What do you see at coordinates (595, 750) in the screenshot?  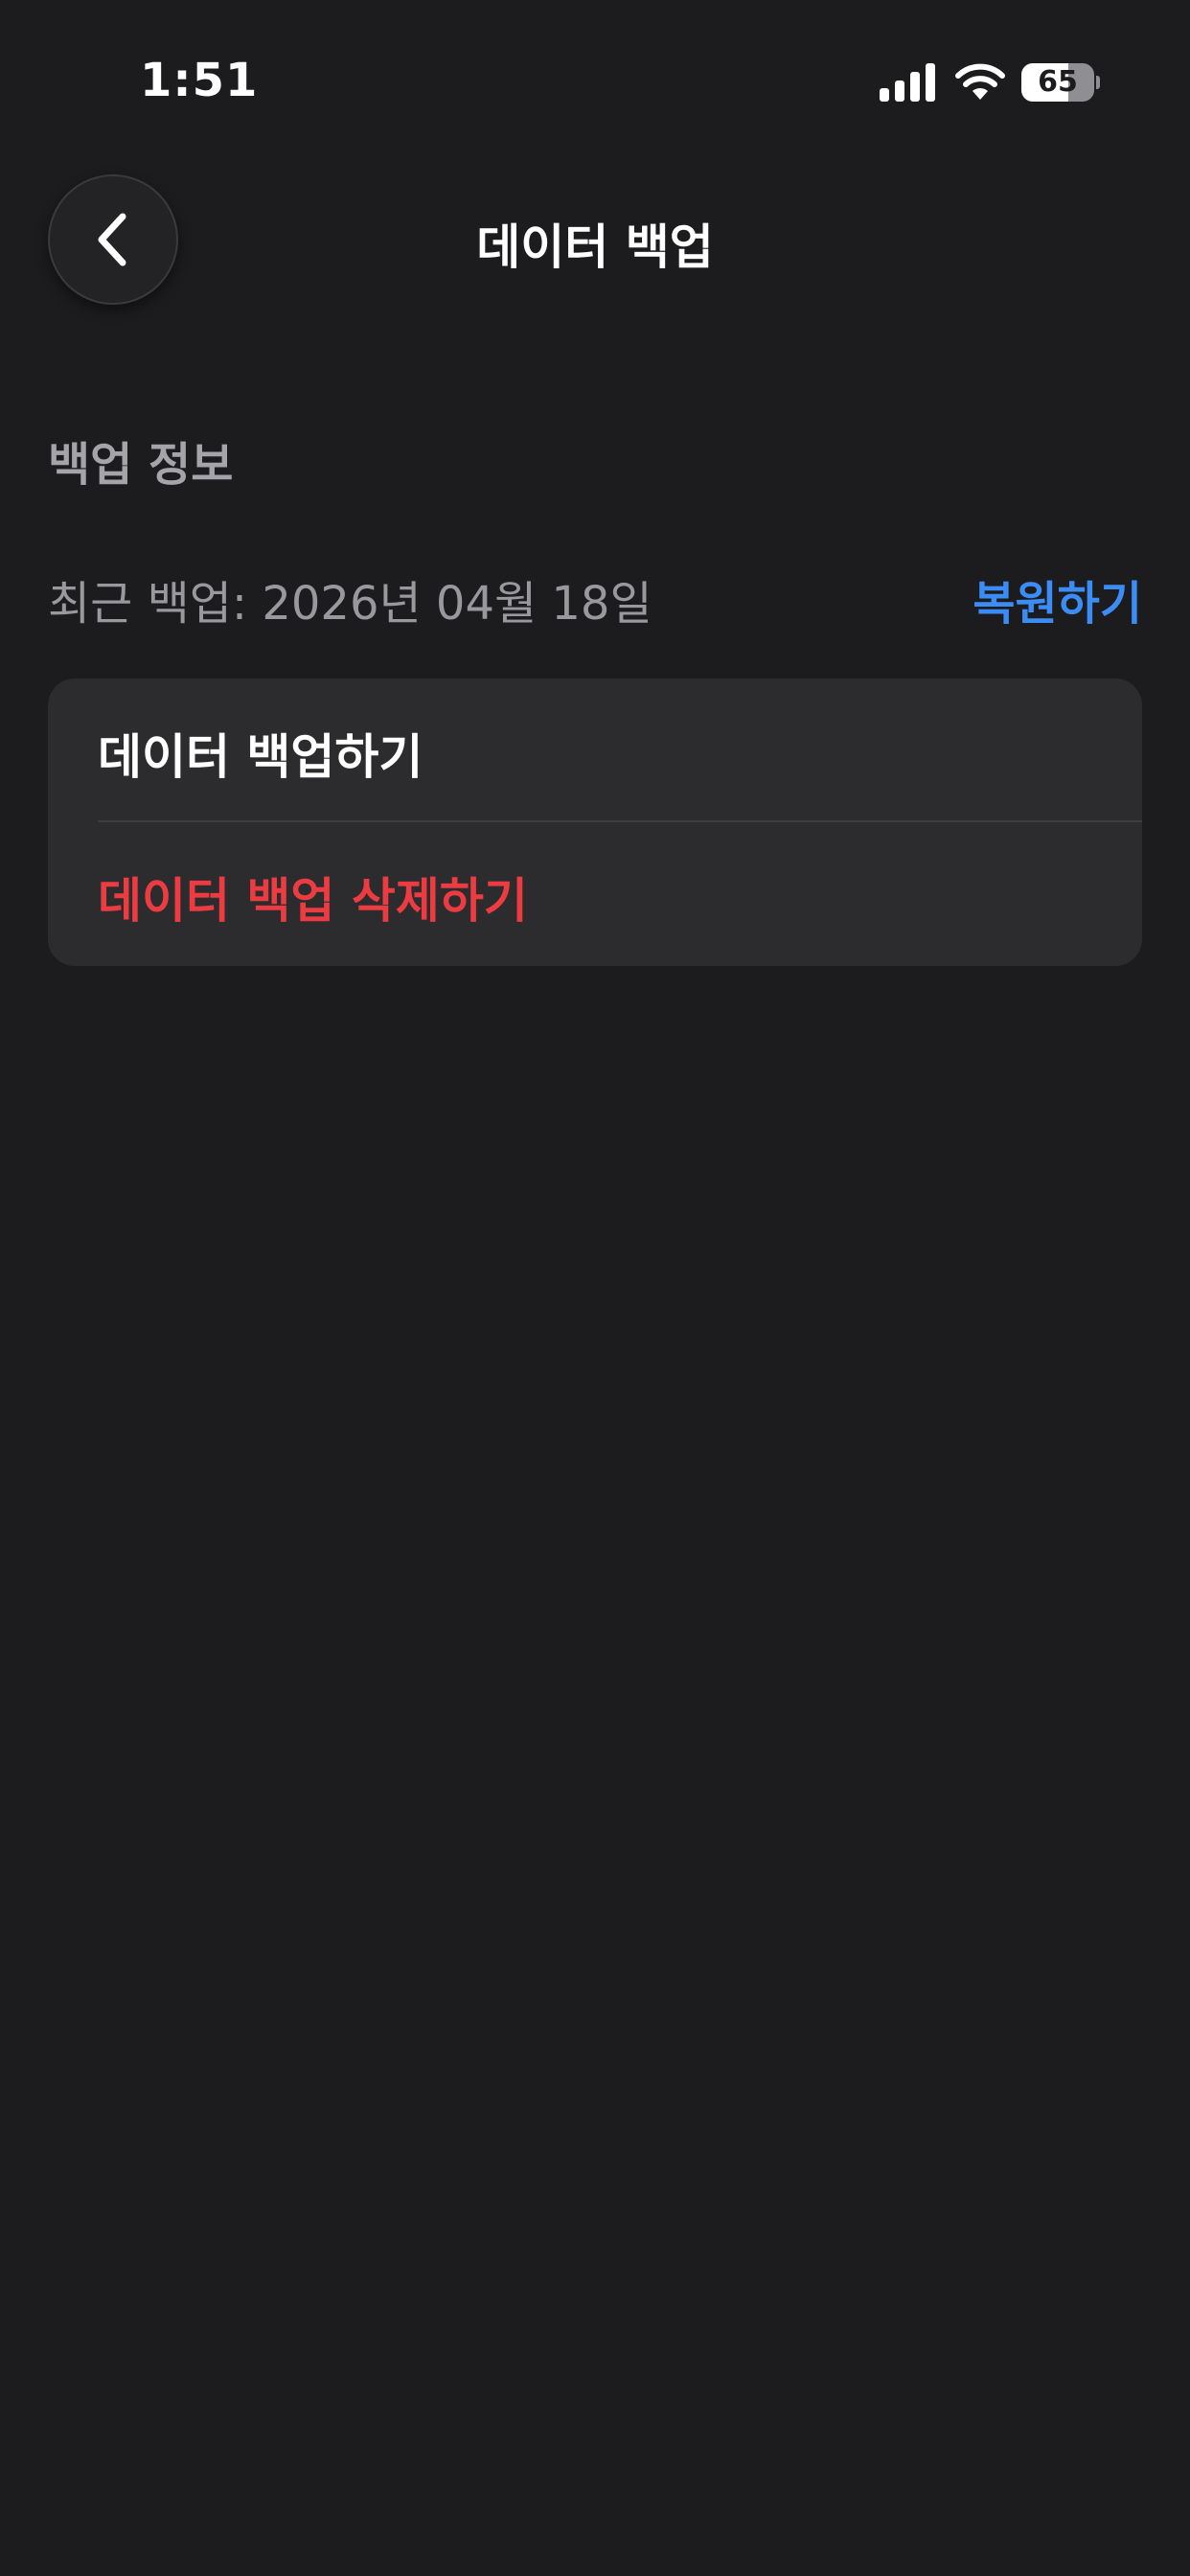 I see `backup-data-button: 데이터 백업하기` at bounding box center [595, 750].